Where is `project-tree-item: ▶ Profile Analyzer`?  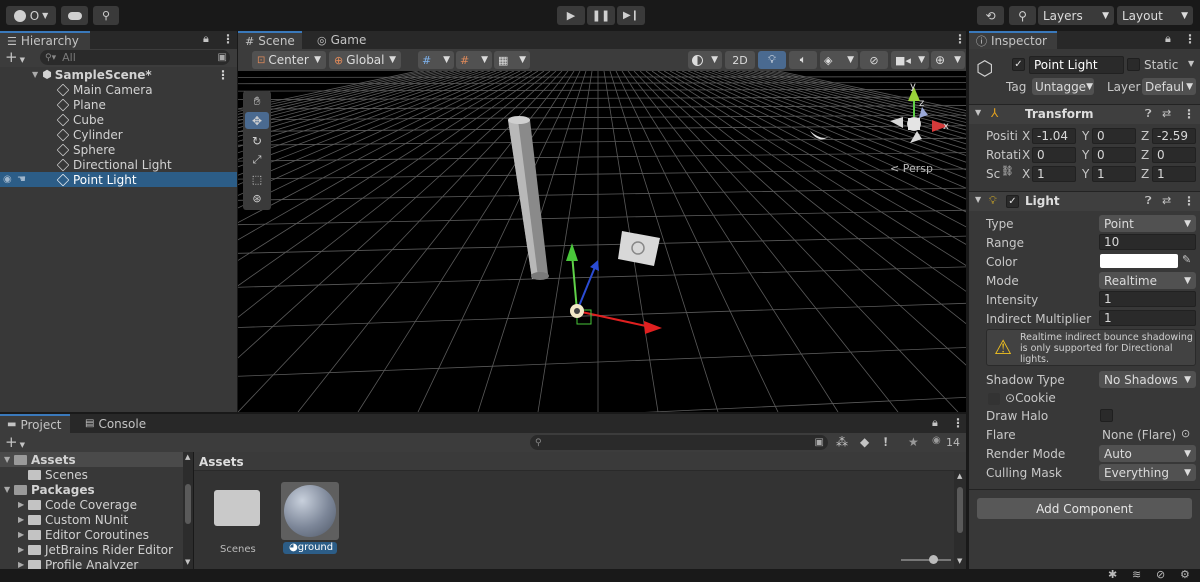 project-tree-item: ▶ Profile Analyzer is located at coordinates (91, 563).